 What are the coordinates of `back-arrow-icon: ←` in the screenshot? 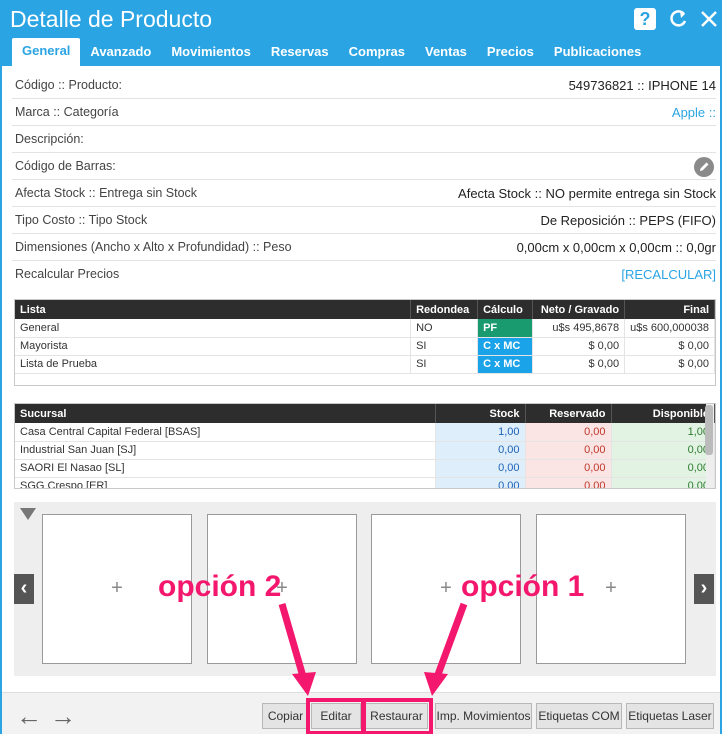 It's located at (29, 716).